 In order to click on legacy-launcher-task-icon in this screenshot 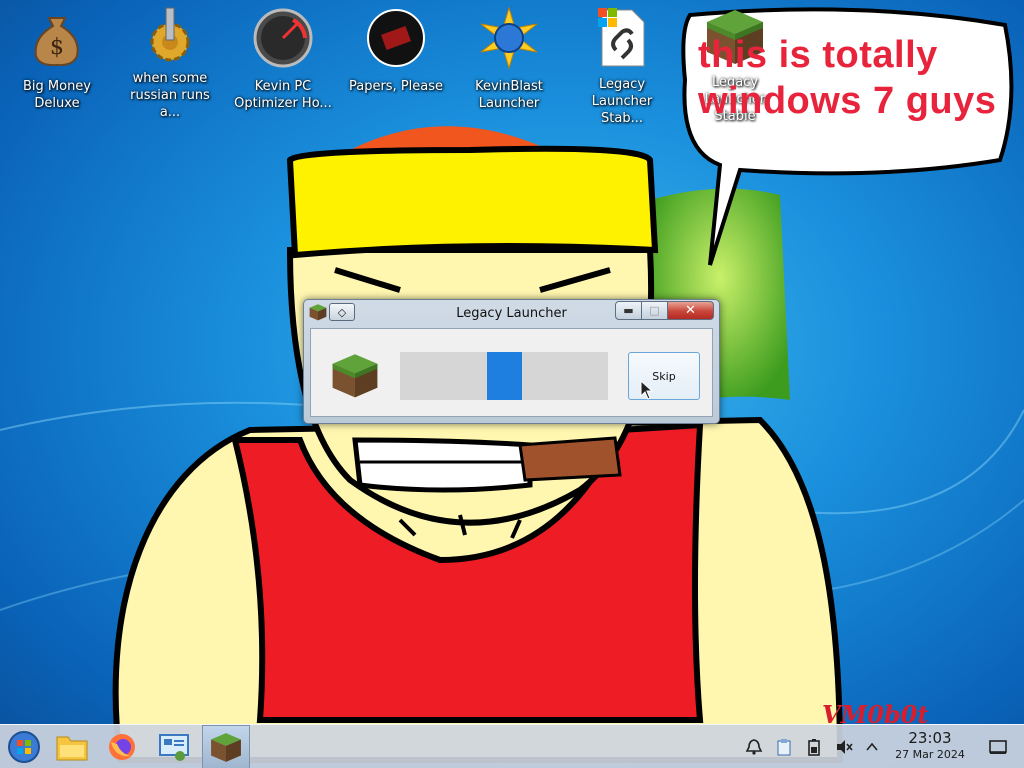, I will do `click(226, 747)`.